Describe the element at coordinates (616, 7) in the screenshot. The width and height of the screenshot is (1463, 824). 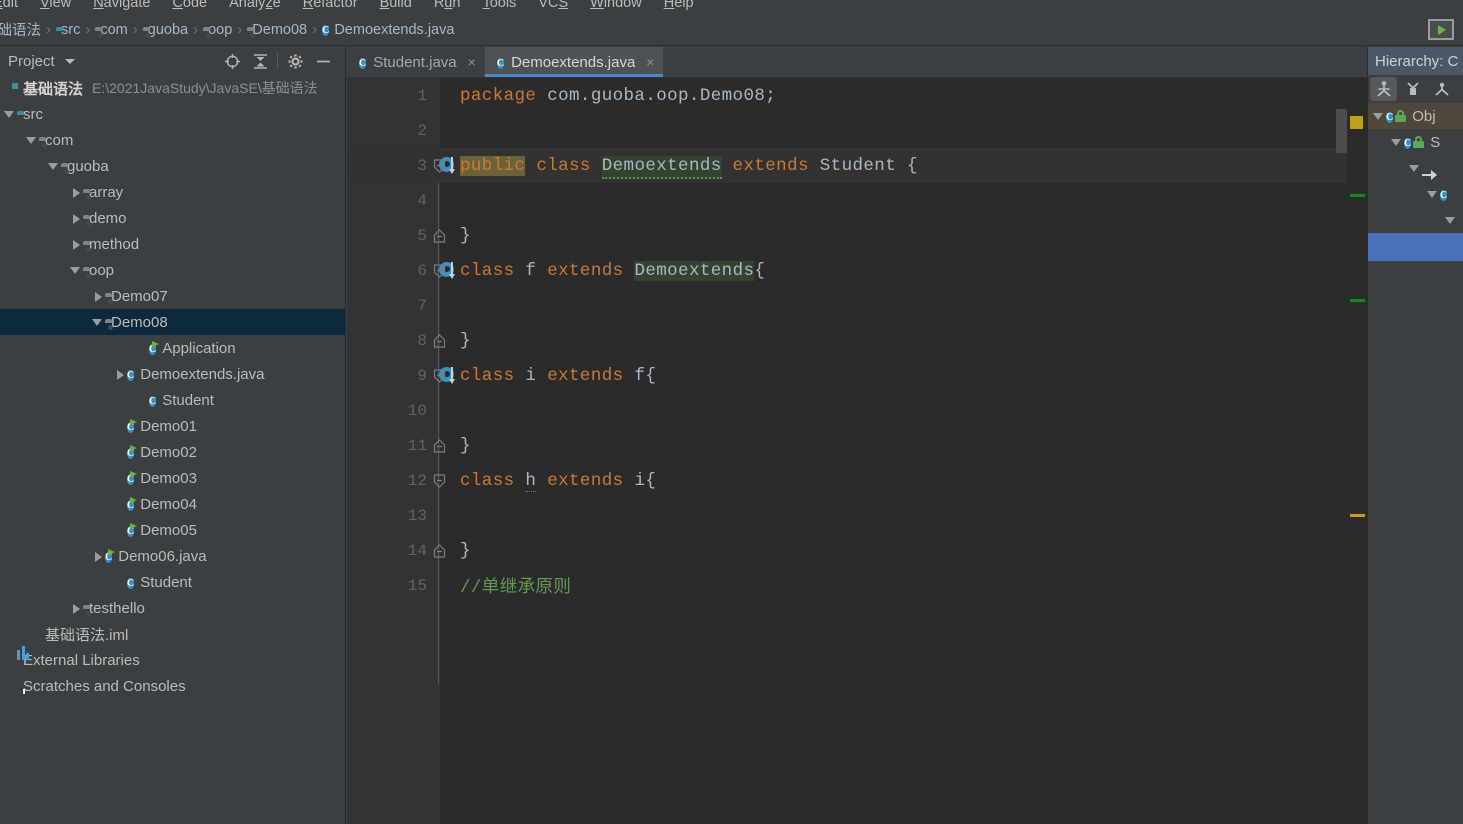
I see `menu-window: Window` at that location.